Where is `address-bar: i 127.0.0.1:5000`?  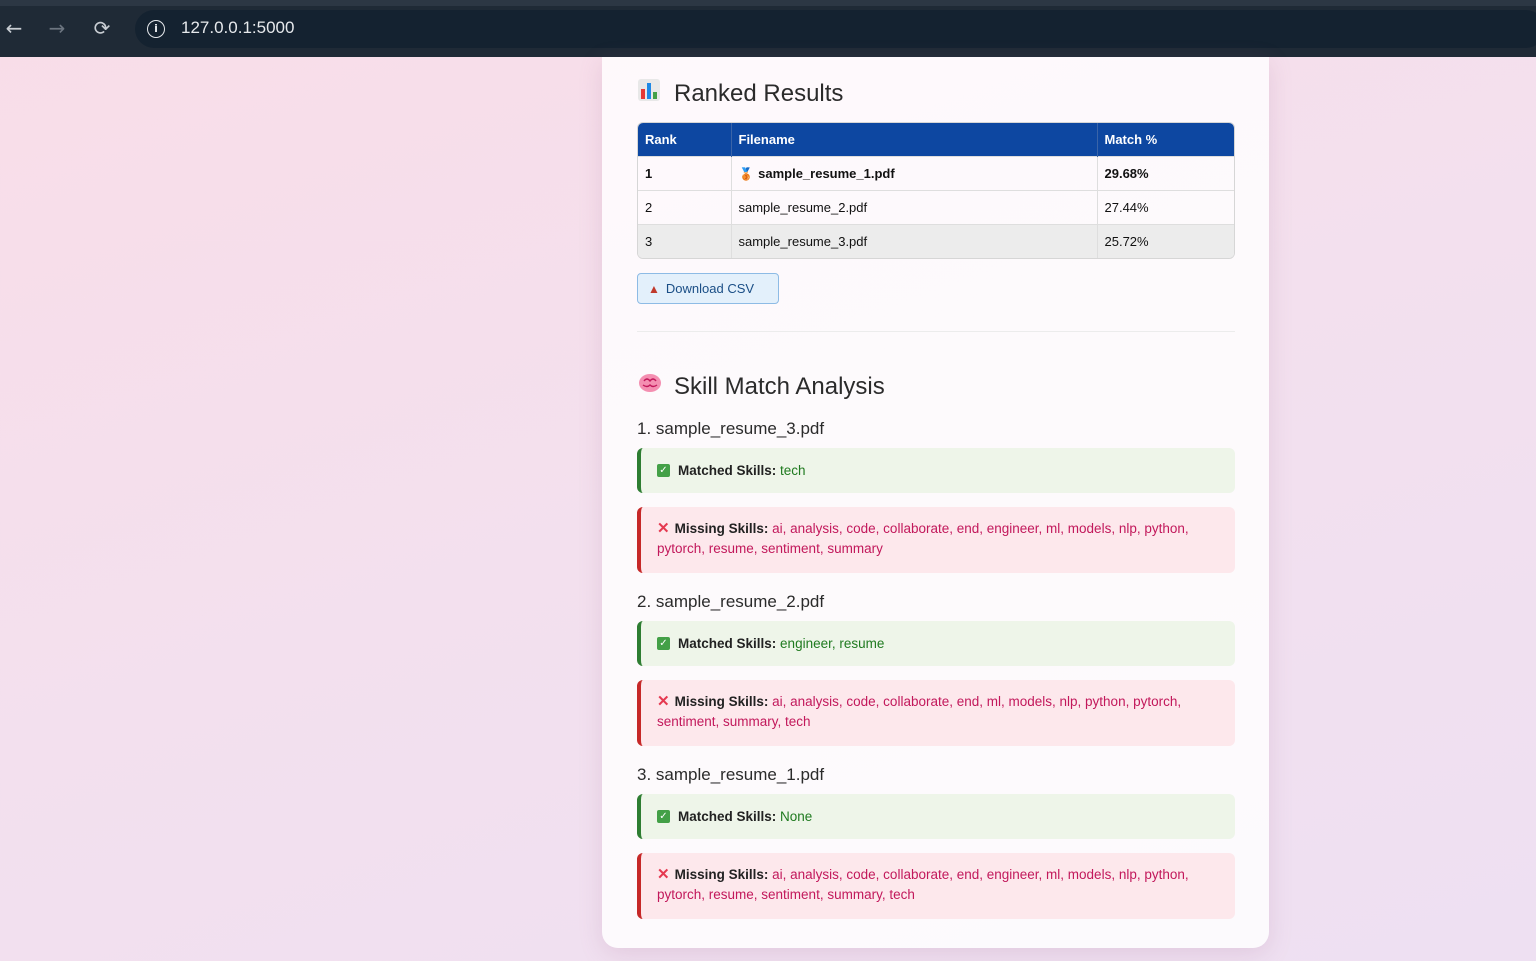
address-bar: i 127.0.0.1:5000 is located at coordinates (835, 29).